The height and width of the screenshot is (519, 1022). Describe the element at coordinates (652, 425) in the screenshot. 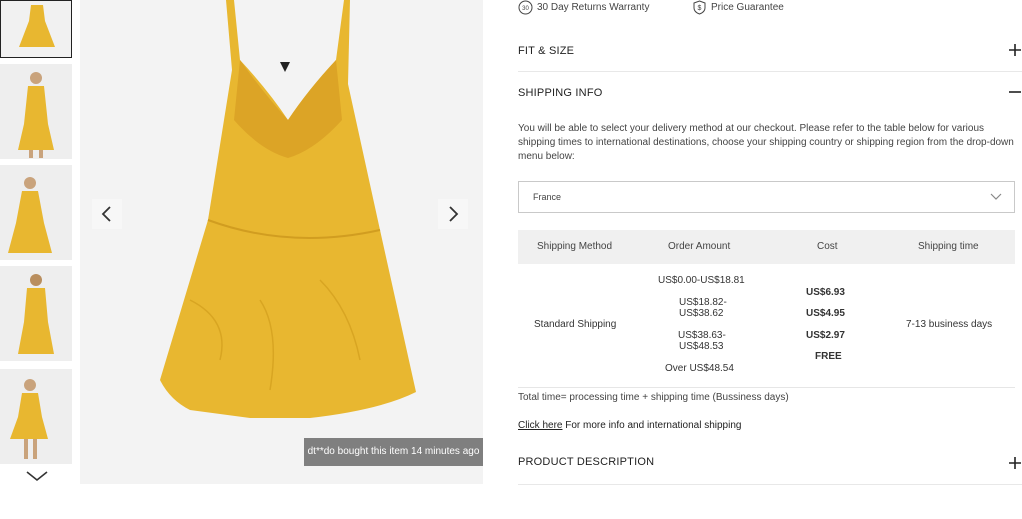

I see `more-info-text: For more info and international shipping` at that location.